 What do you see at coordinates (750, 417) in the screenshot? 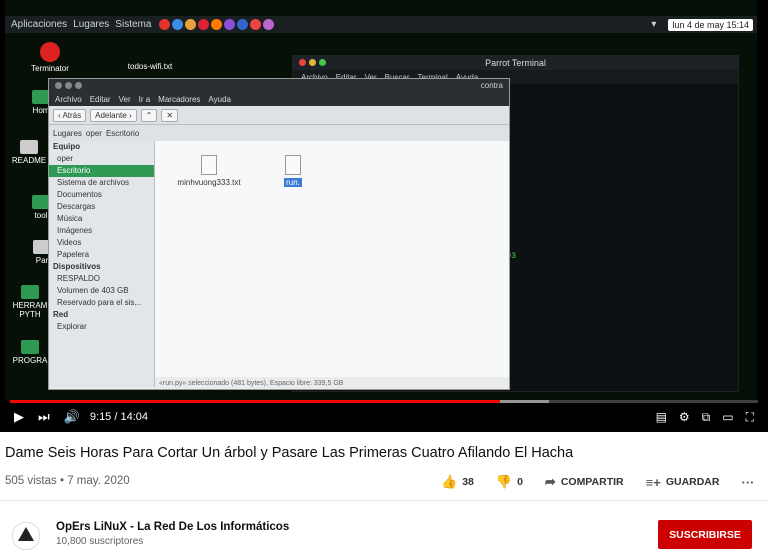
I see `fullscreen-icon: ⛶` at bounding box center [750, 417].